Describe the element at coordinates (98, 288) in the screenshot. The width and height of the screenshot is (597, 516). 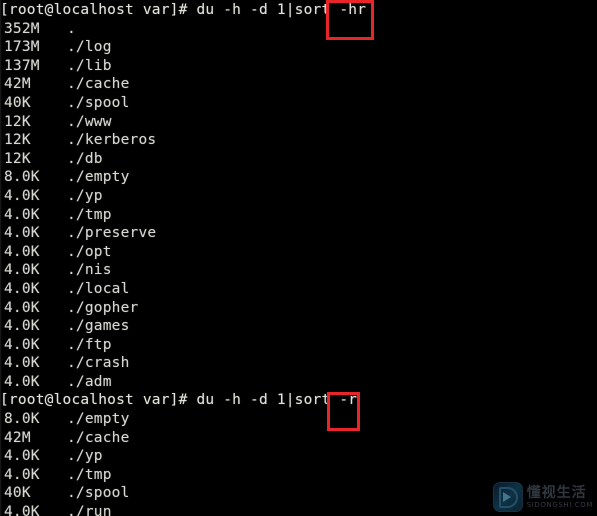
I see `du-entry-path: ./local` at that location.